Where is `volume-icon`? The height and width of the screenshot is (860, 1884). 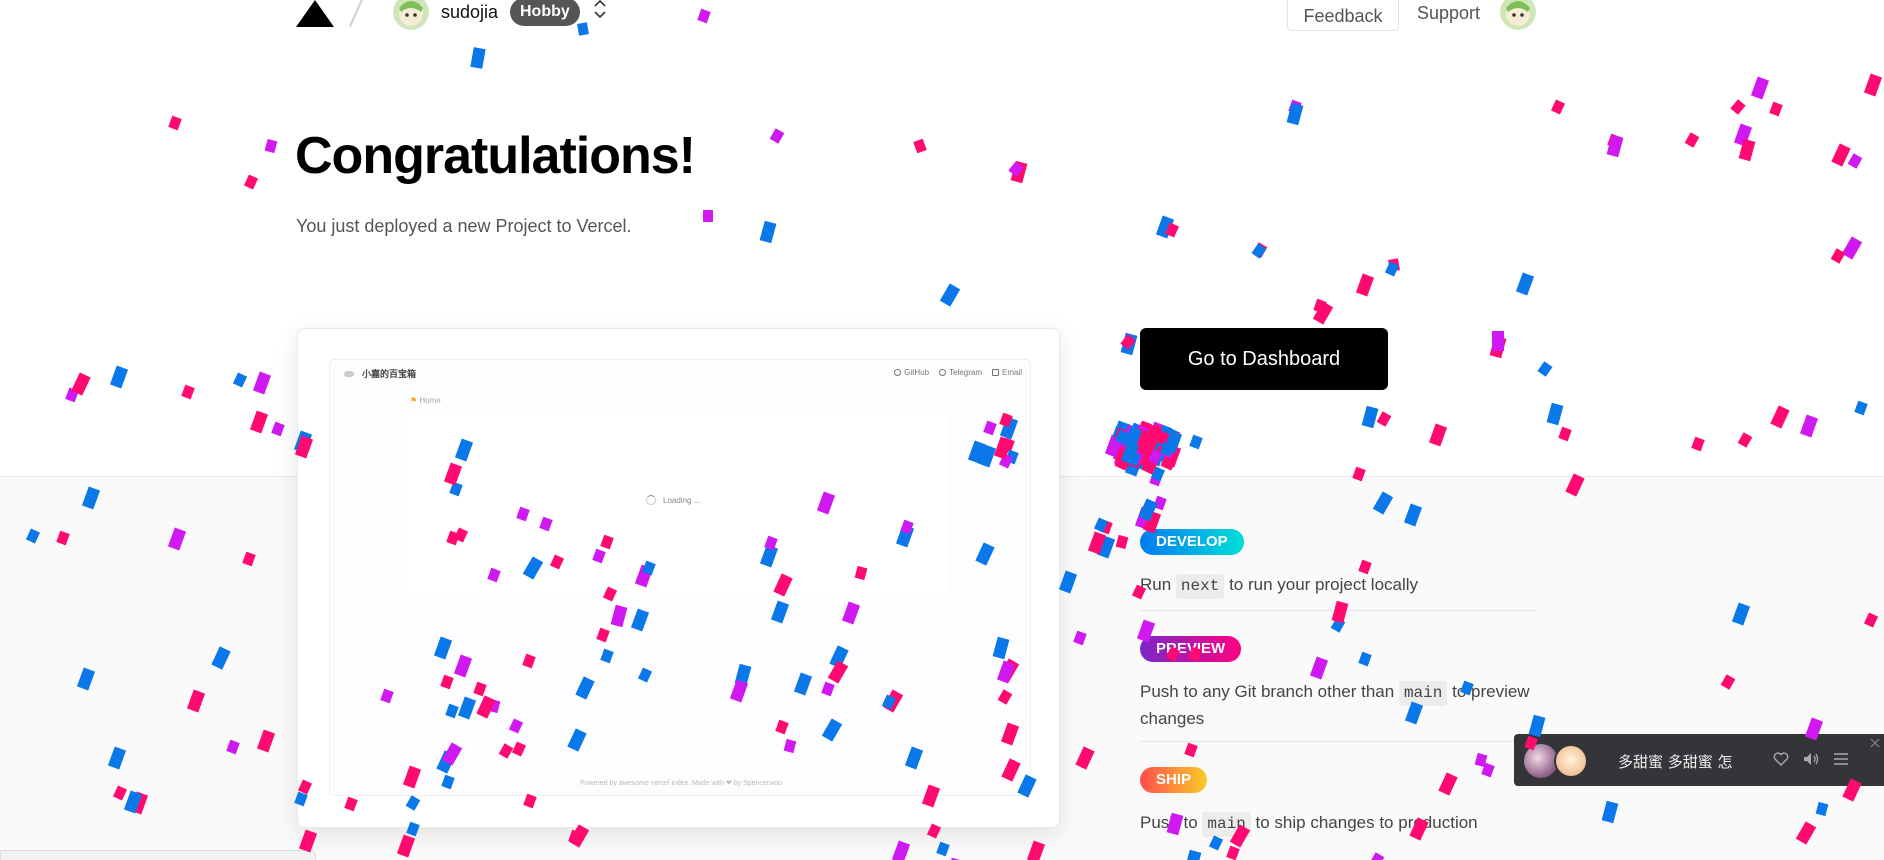
volume-icon is located at coordinates (1811, 759).